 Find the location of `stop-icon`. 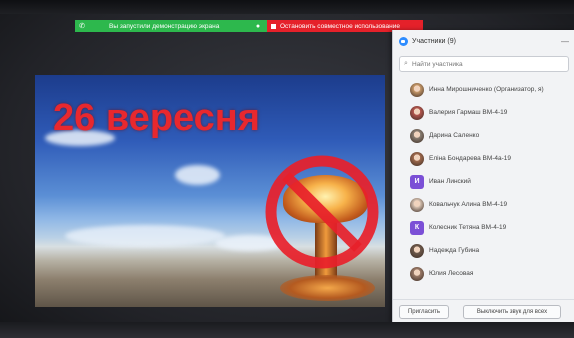

stop-icon is located at coordinates (273, 26).